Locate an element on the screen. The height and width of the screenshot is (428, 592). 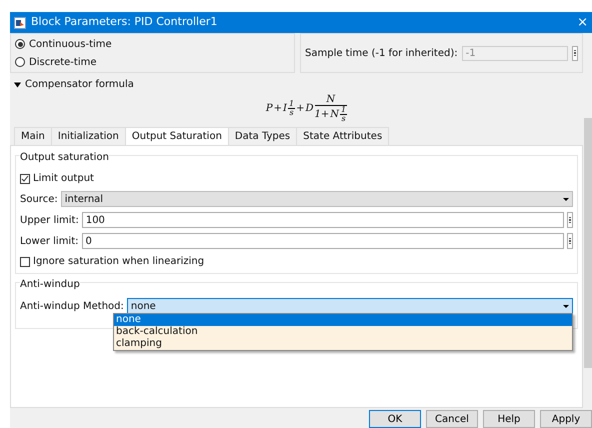
window-title: Block Parameters: PID Controller1 is located at coordinates (124, 22).